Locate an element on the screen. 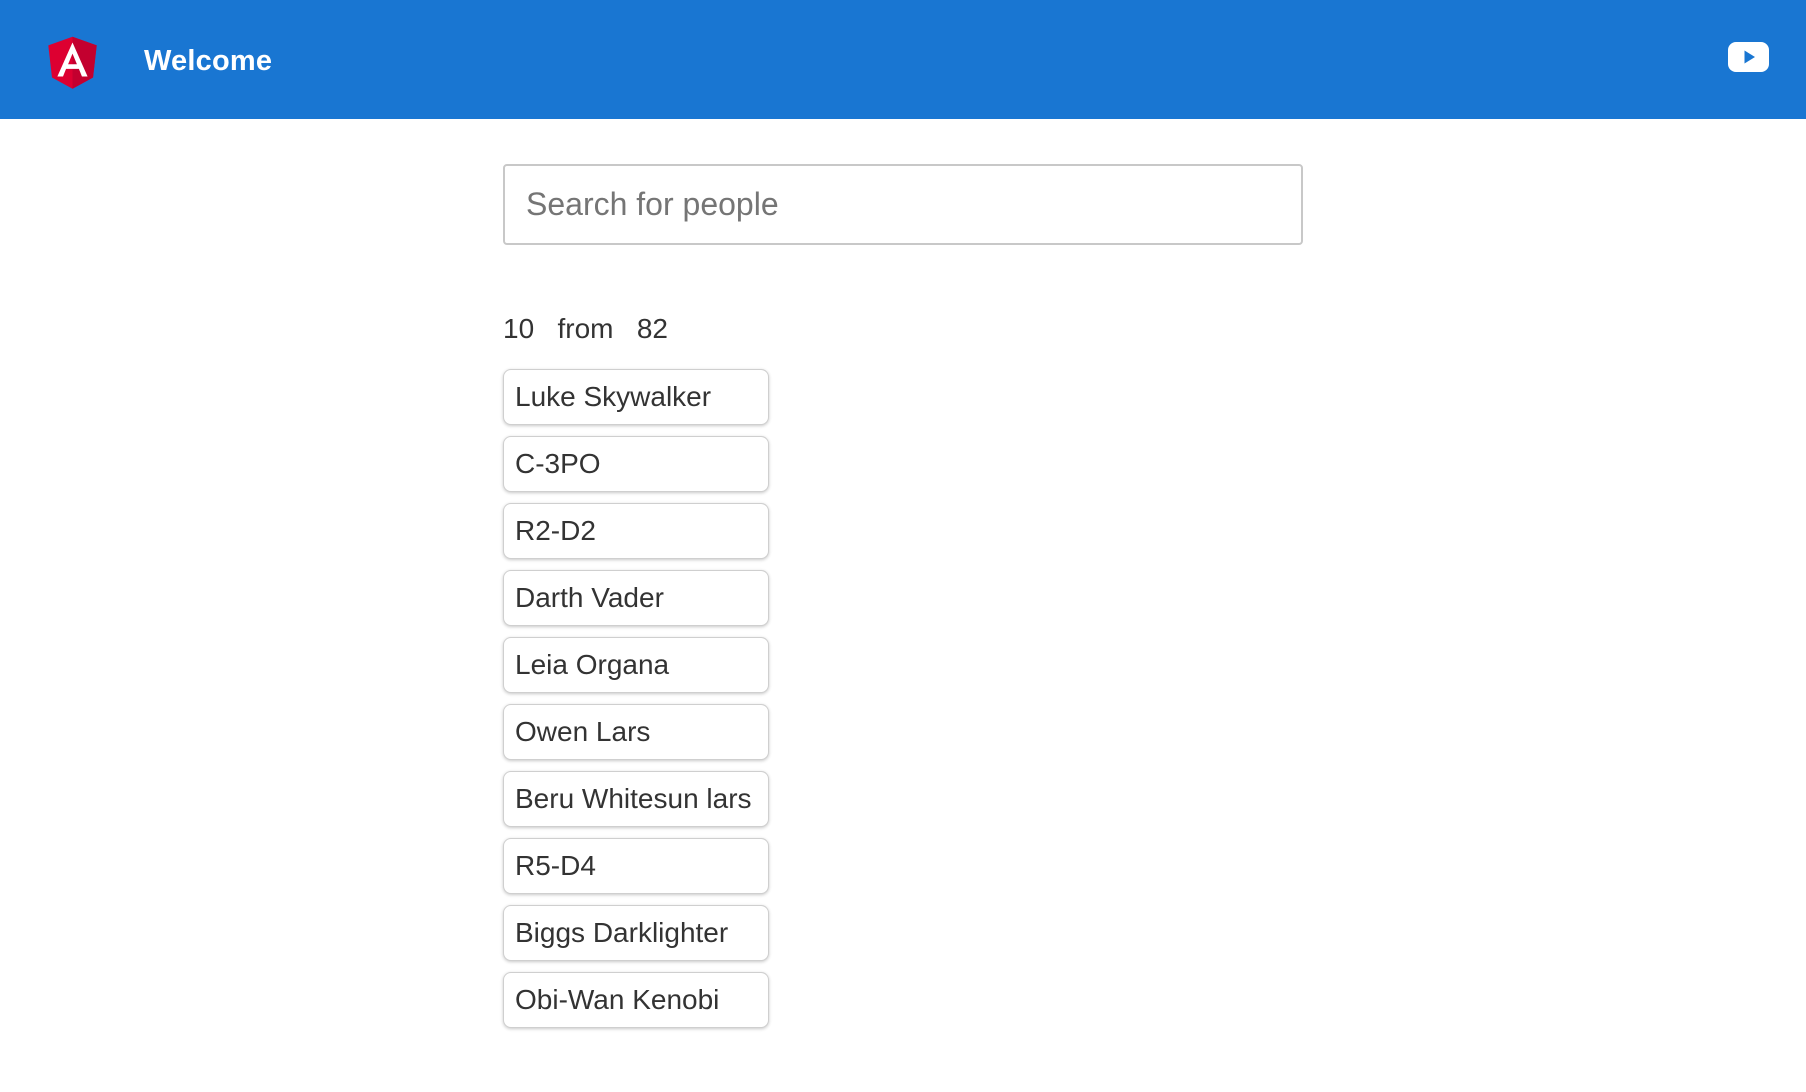 This screenshot has height=1092, width=1806. person-item: Luke Skywalker is located at coordinates (636, 397).